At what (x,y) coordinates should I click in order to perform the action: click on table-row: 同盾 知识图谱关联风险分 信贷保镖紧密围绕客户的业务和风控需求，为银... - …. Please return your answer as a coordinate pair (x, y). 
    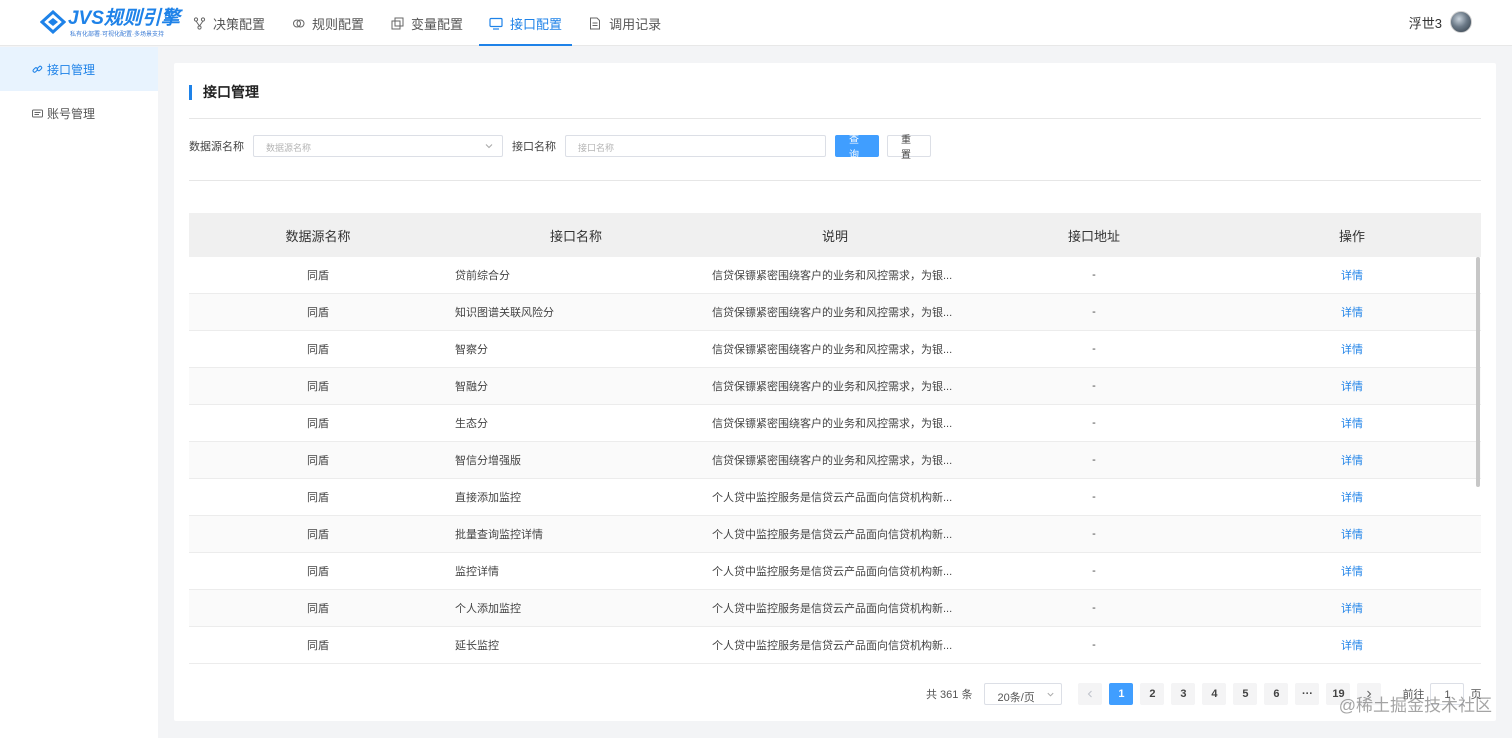
    Looking at the image, I should click on (835, 312).